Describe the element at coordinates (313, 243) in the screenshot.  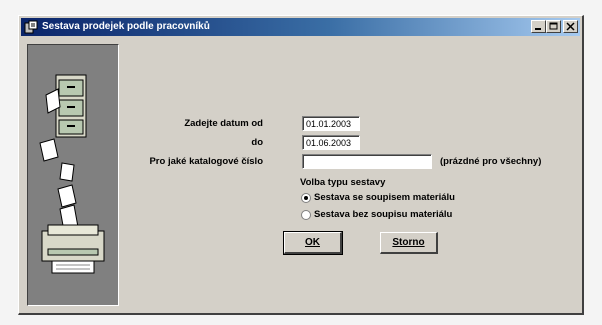
I see `ok-button: OK` at that location.